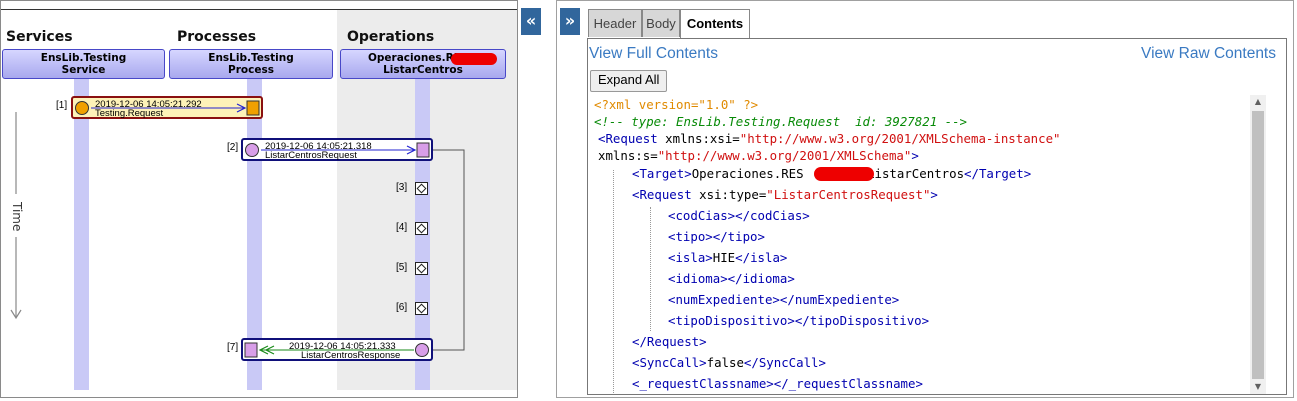 This screenshot has width=1297, height=401. Describe the element at coordinates (716, 236) in the screenshot. I see `xml-line-tipo: <tipo></tipo>` at that location.